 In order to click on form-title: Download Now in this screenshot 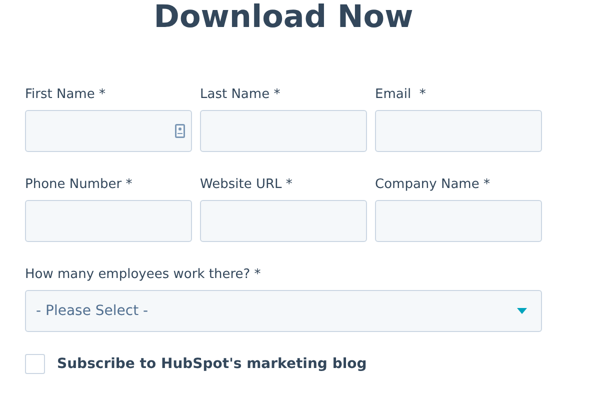, I will do `click(283, 17)`.